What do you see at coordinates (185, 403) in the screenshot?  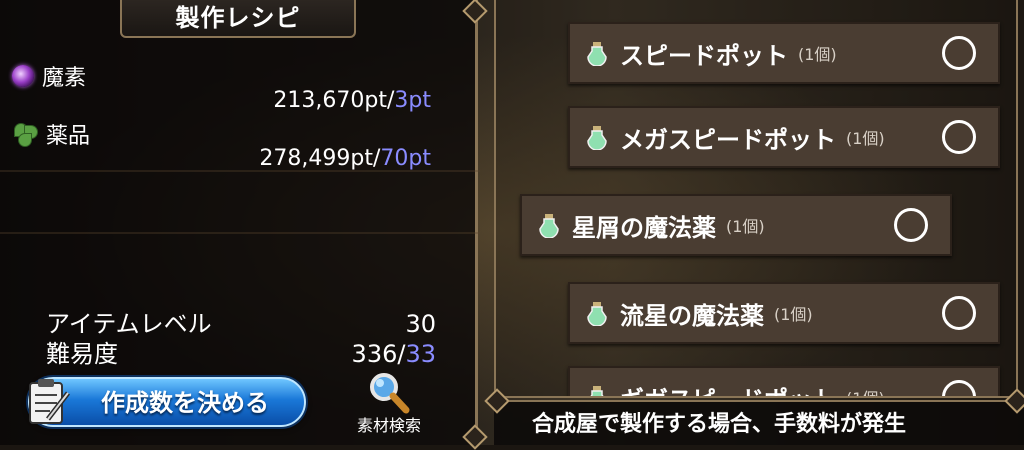 I see `decide-quantity-label: 作成数を決める` at bounding box center [185, 403].